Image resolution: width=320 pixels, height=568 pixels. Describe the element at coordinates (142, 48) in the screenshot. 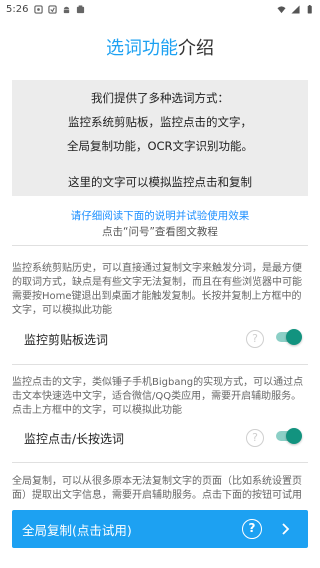

I see `page-title-highlight: 选词功能` at that location.